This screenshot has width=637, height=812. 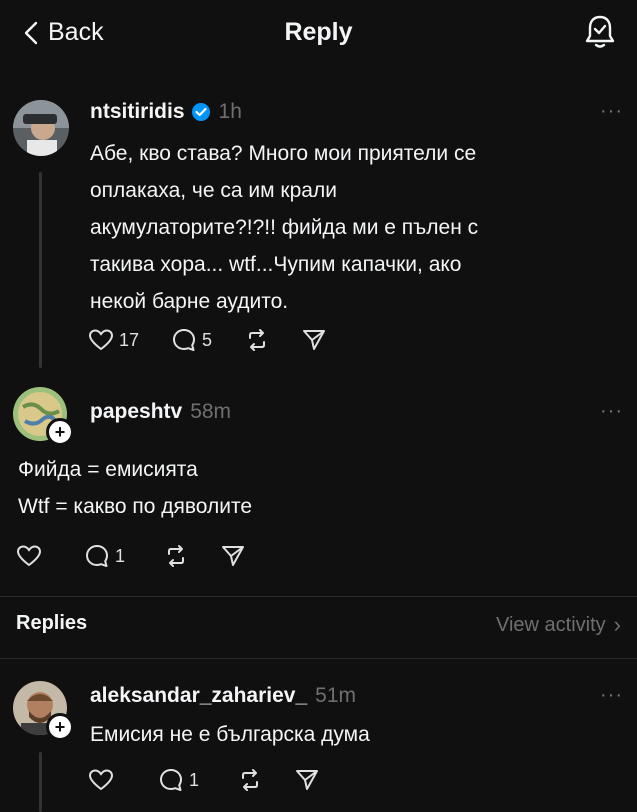 I want to click on post-header: ntsitiridis 1h, so click(x=166, y=112).